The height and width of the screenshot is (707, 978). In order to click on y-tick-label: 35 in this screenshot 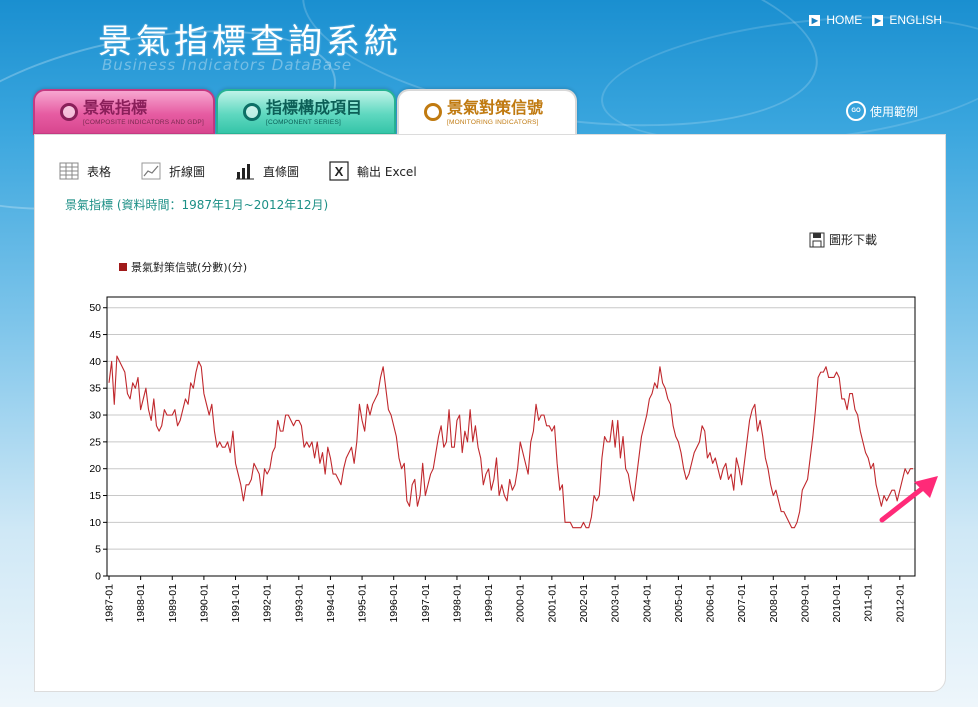, I will do `click(95, 389)`.